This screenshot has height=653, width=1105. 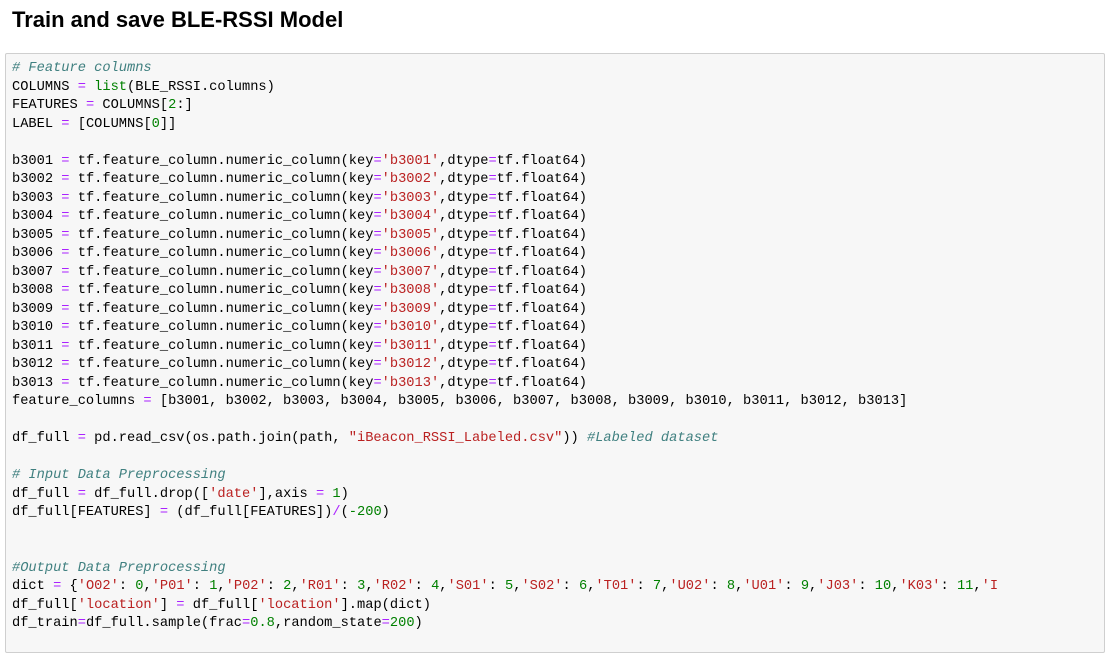 What do you see at coordinates (221, 605) in the screenshot?
I see `code-token: df_full[` at bounding box center [221, 605].